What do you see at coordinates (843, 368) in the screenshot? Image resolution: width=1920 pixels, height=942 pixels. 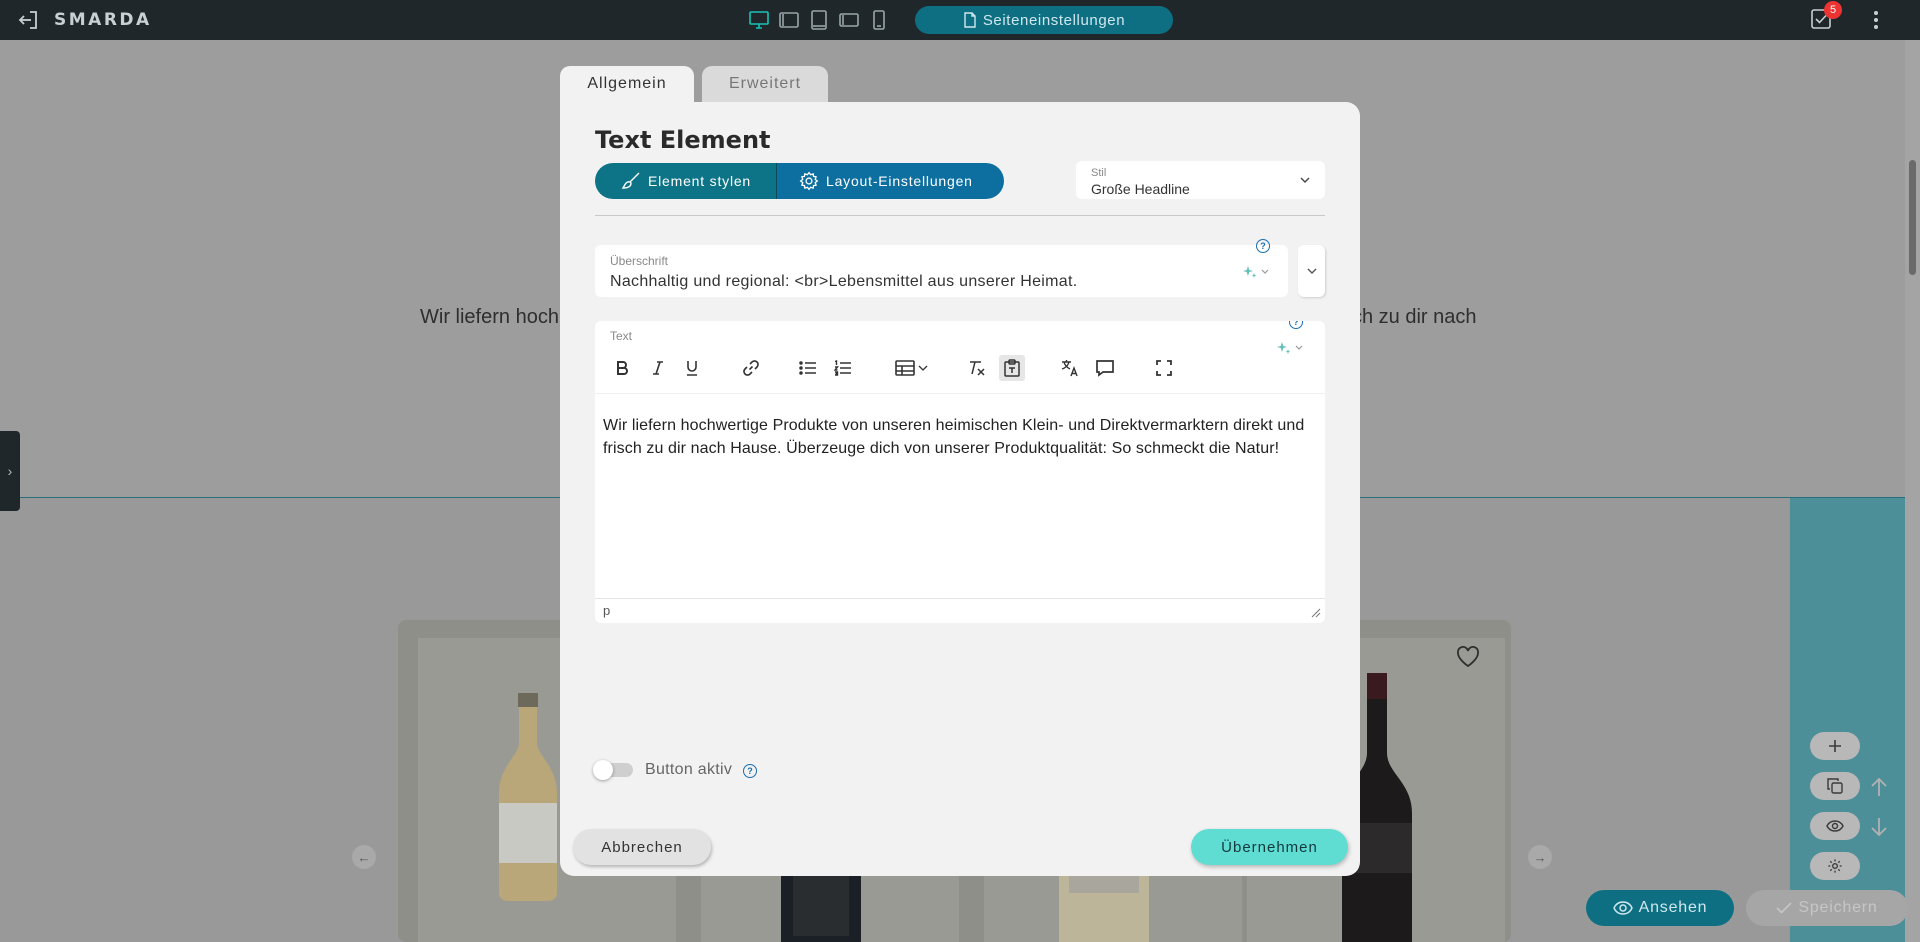 I see `numbered-list-icon` at bounding box center [843, 368].